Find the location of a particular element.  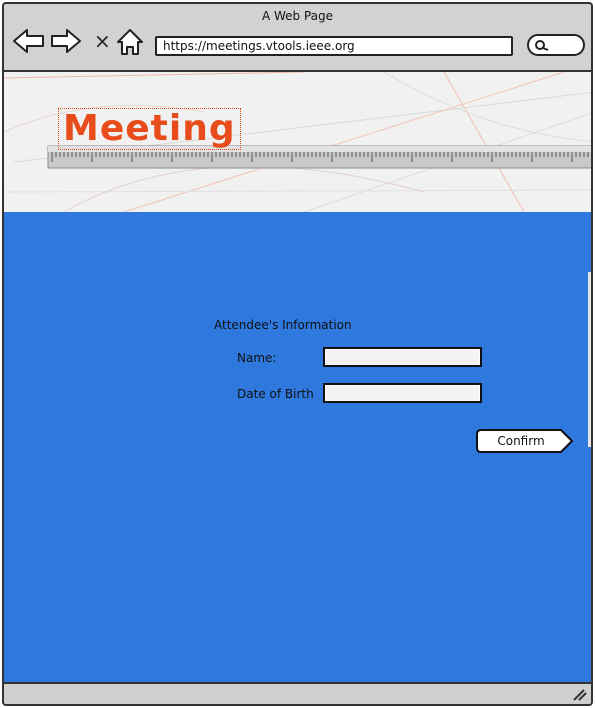

home-icon is located at coordinates (130, 42).